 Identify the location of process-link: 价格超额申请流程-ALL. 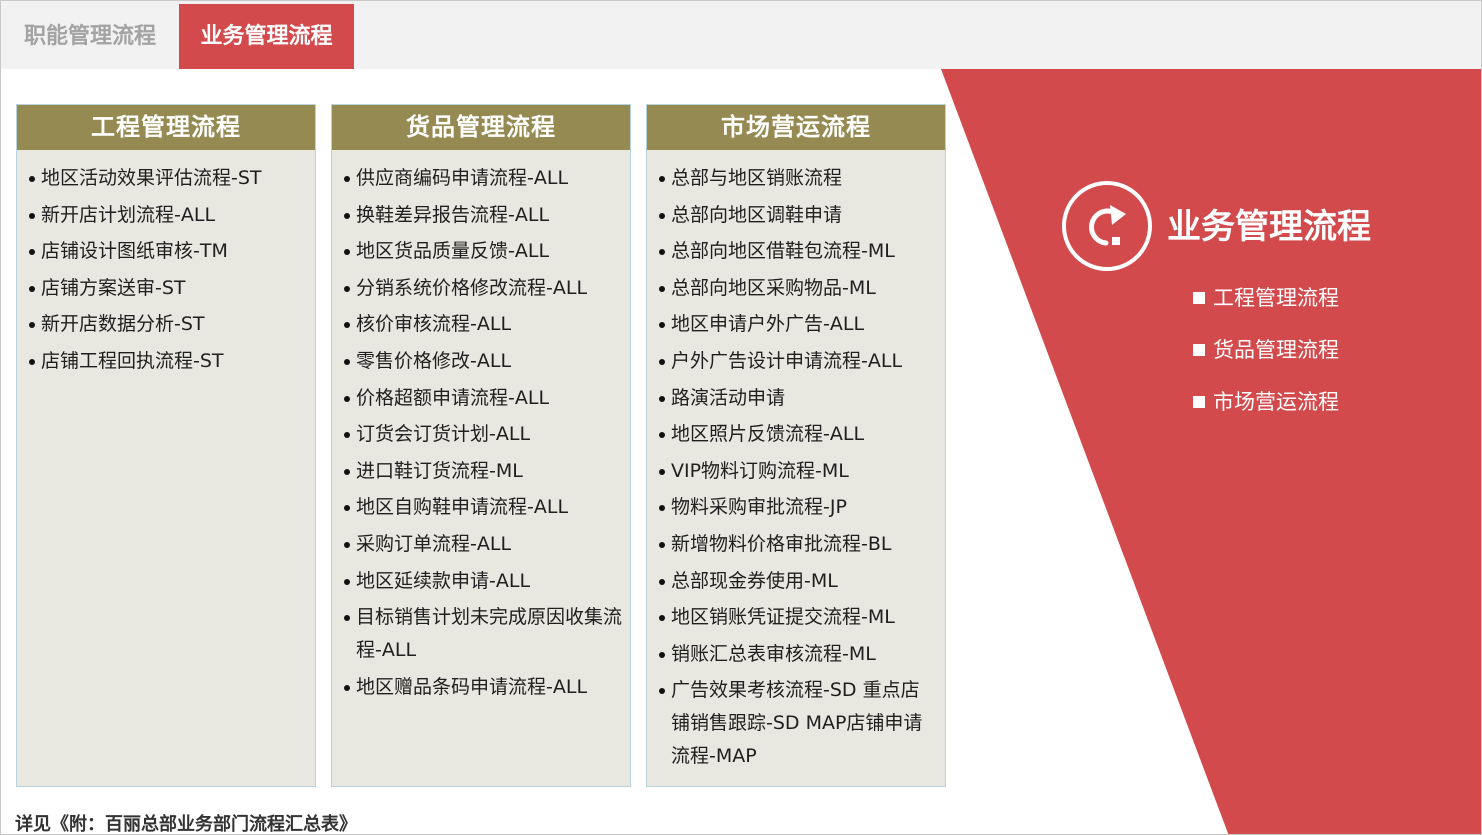
(483, 398).